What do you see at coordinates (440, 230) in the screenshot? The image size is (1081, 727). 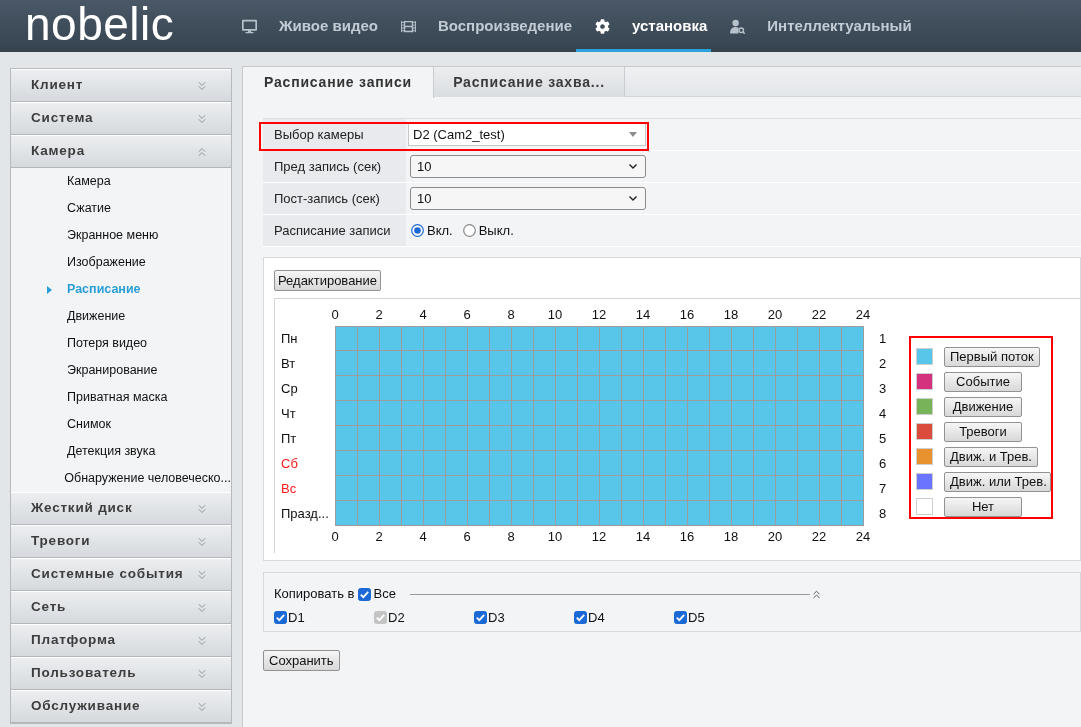 I see `radio-label: Вкл.` at bounding box center [440, 230].